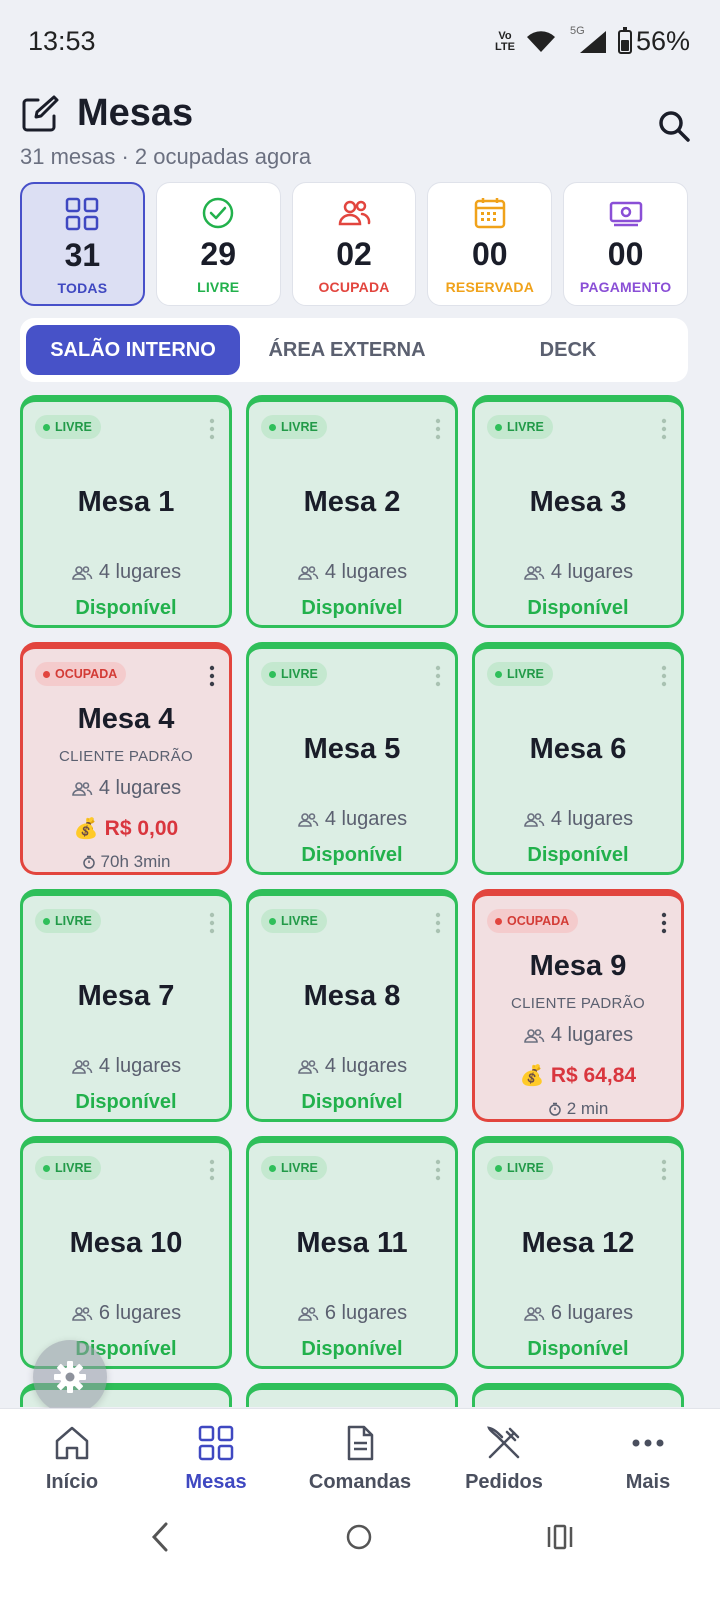  What do you see at coordinates (40, 114) in the screenshot?
I see `edit-icon` at bounding box center [40, 114].